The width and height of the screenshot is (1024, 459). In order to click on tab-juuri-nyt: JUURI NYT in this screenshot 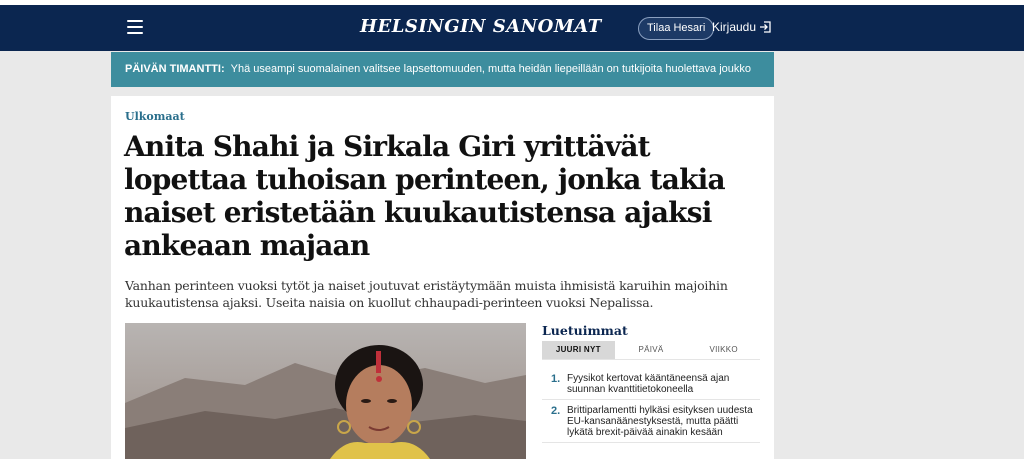, I will do `click(578, 350)`.